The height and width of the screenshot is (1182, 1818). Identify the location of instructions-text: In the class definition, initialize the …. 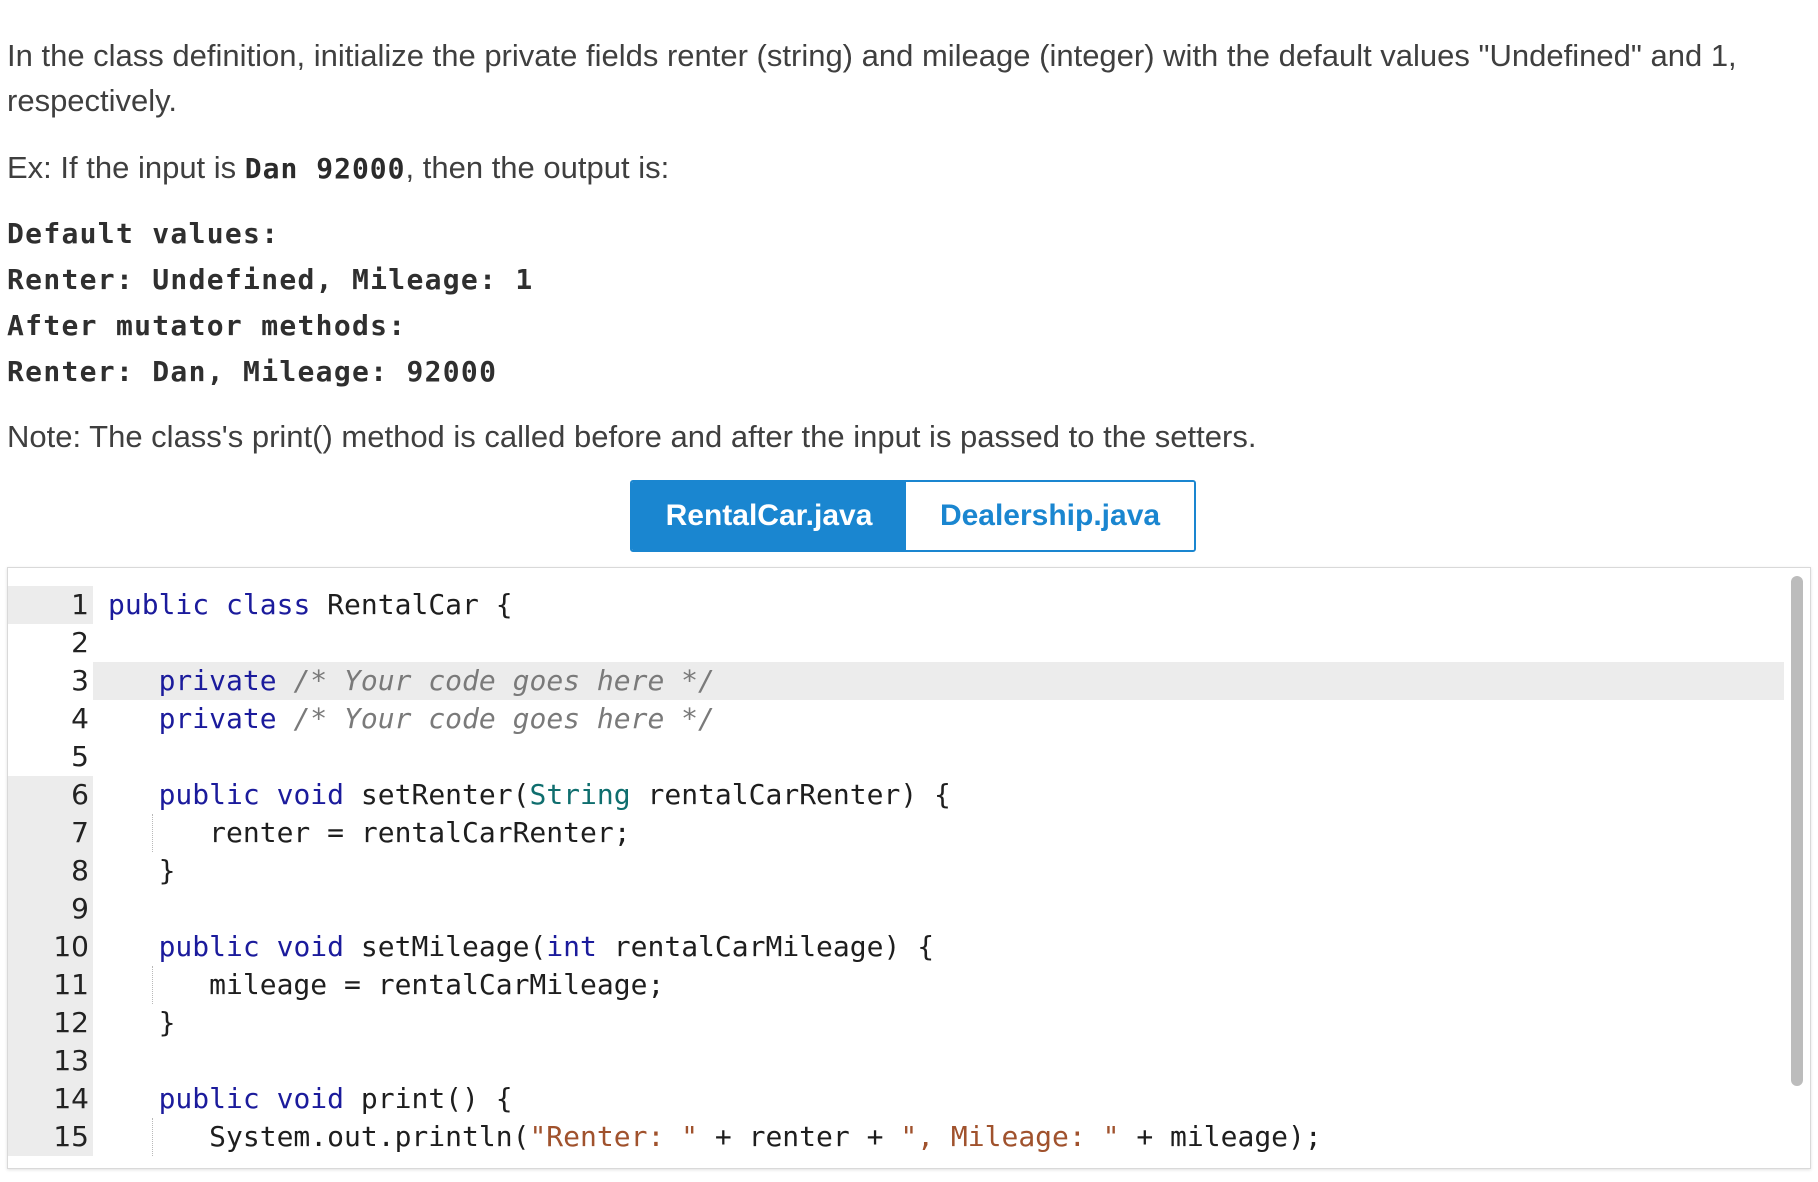
(872, 78).